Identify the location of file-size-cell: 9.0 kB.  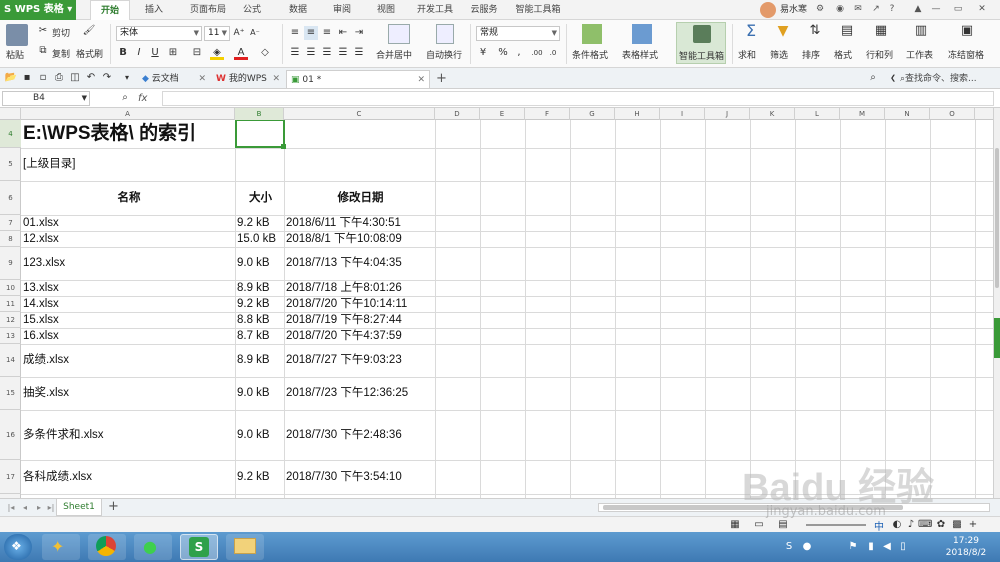
(252, 435).